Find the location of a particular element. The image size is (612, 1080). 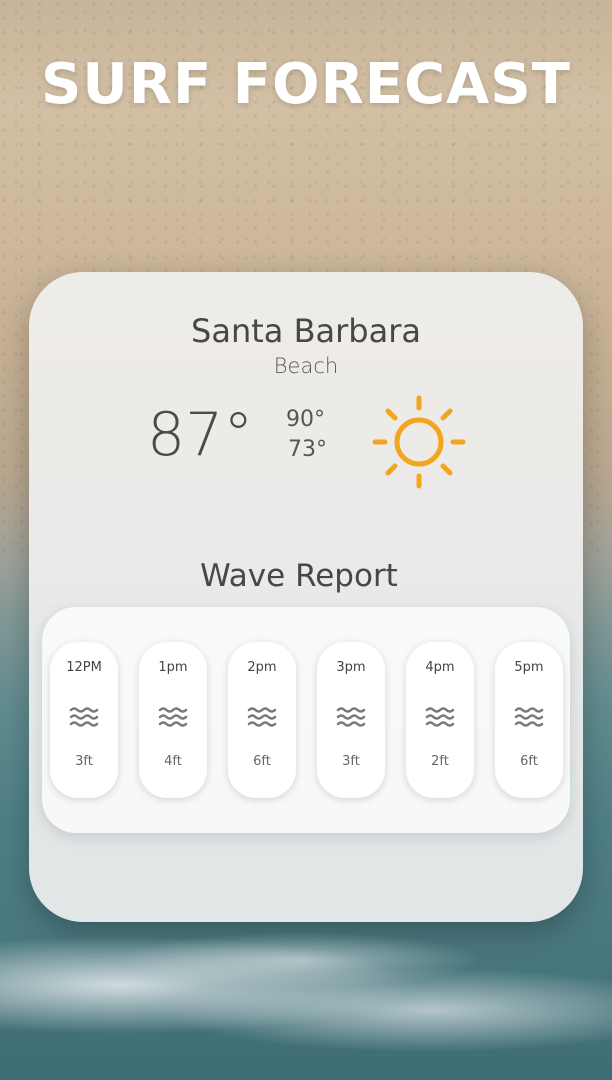

wave-slot-1pm: 1pm 4ft is located at coordinates (173, 720).